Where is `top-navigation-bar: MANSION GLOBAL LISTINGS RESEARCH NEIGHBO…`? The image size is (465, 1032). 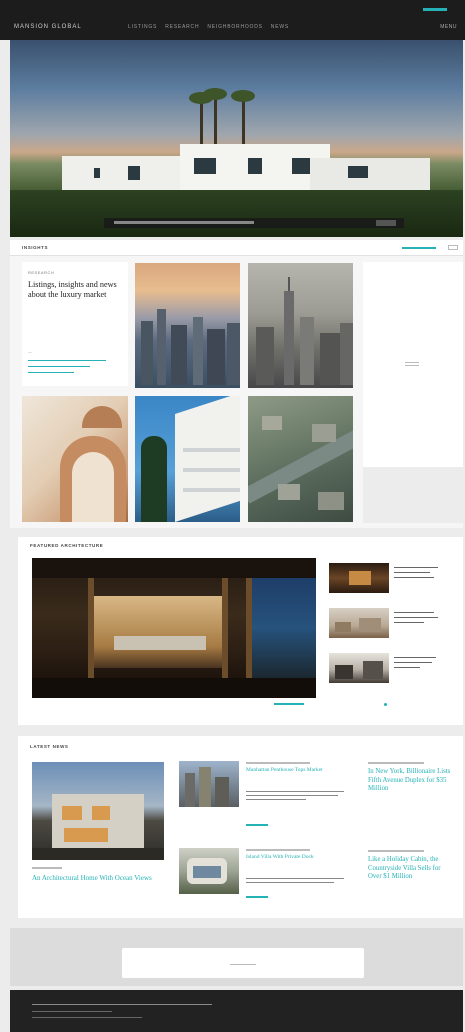 top-navigation-bar: MANSION GLOBAL LISTINGS RESEARCH NEIGHBO… is located at coordinates (232, 20).